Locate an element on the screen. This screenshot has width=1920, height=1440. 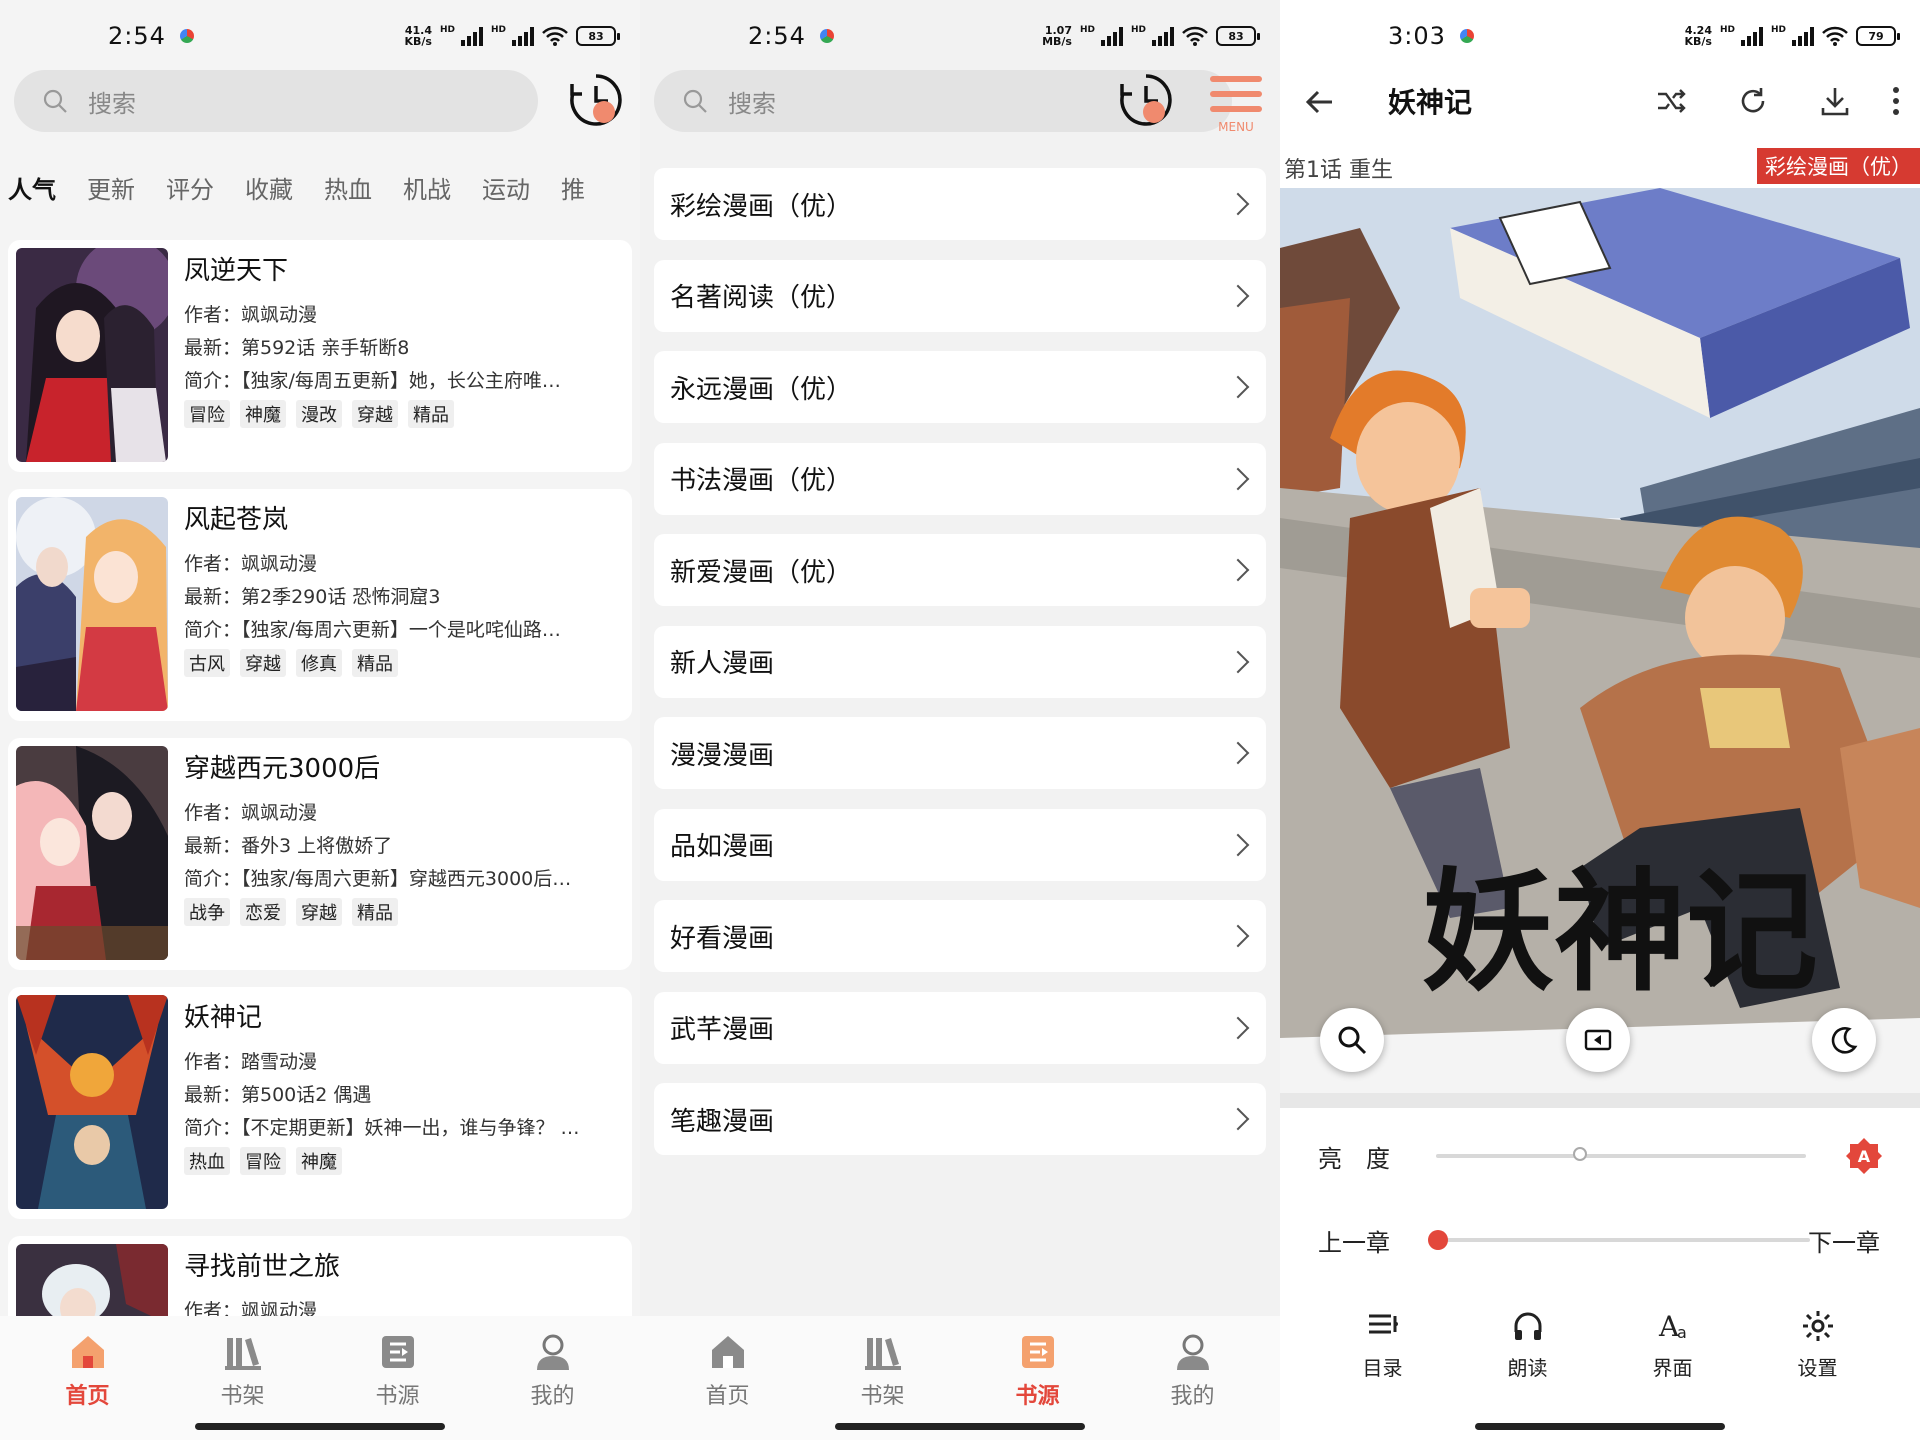
source-item: 新人漫画 is located at coordinates (960, 661).